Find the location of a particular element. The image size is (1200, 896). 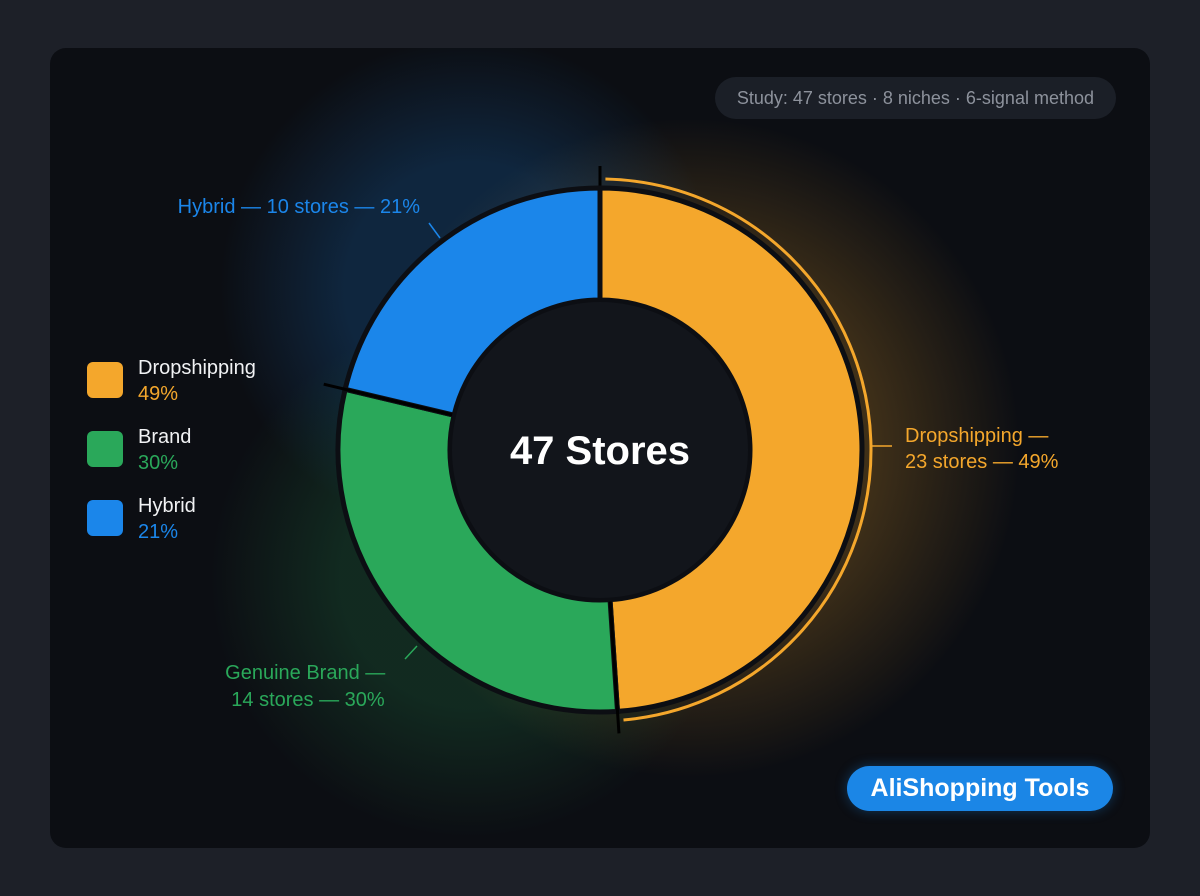

callout-hybrid: Hybrid — 10 stores — 21% is located at coordinates (299, 207).